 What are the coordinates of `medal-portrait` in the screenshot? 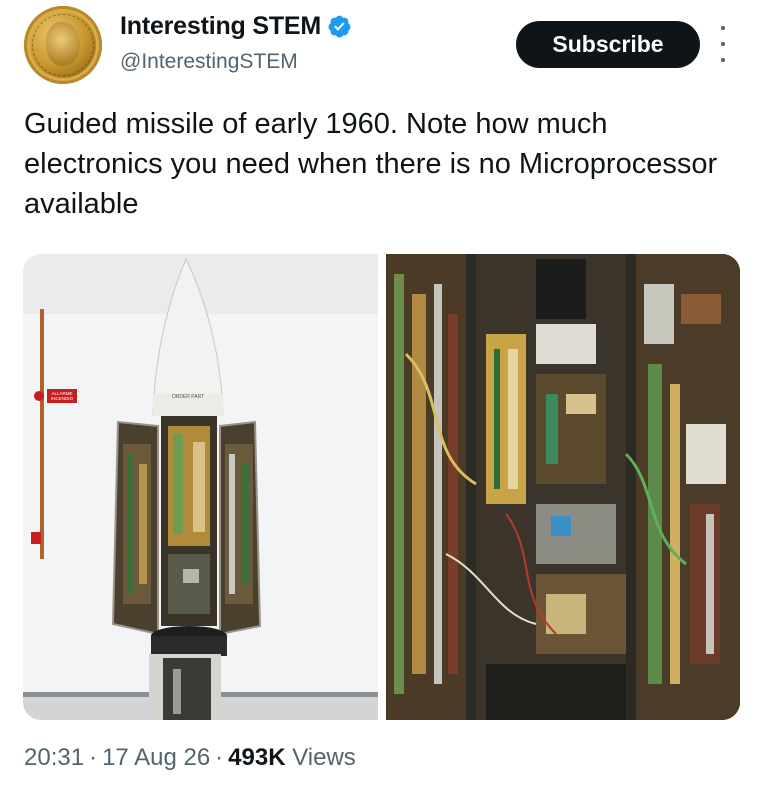 It's located at (63, 44).